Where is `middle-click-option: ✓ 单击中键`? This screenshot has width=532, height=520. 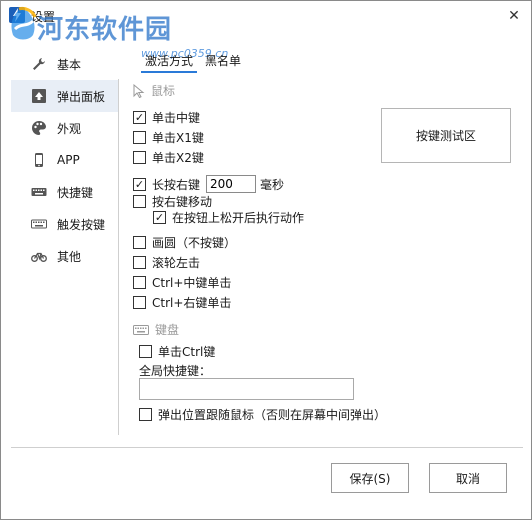
middle-click-option: ✓ 单击中键 is located at coordinates (166, 117).